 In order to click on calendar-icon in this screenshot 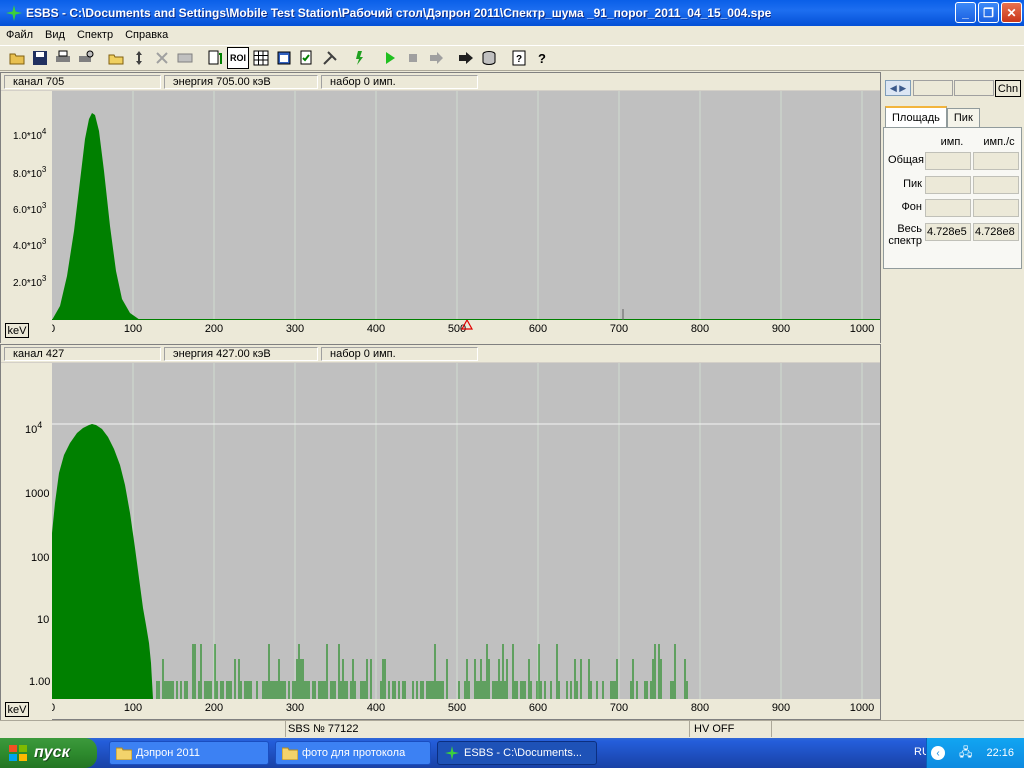, I will do `click(284, 58)`.